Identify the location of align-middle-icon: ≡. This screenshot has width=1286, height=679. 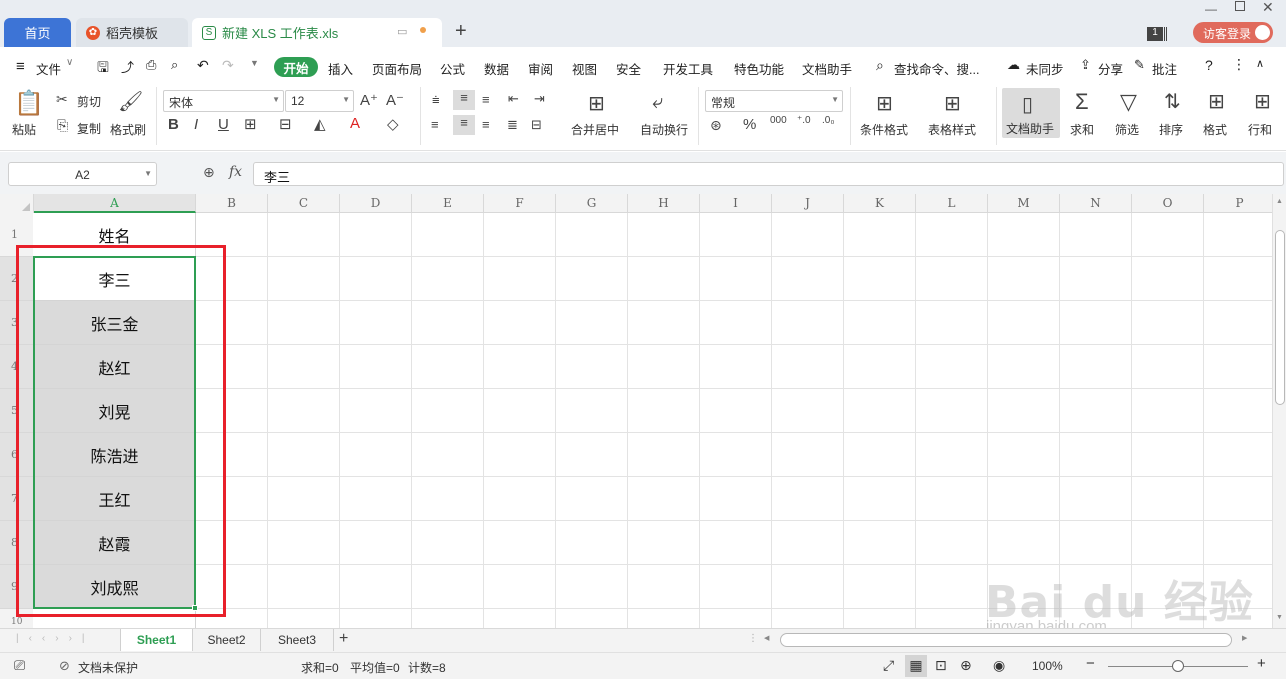
(464, 100).